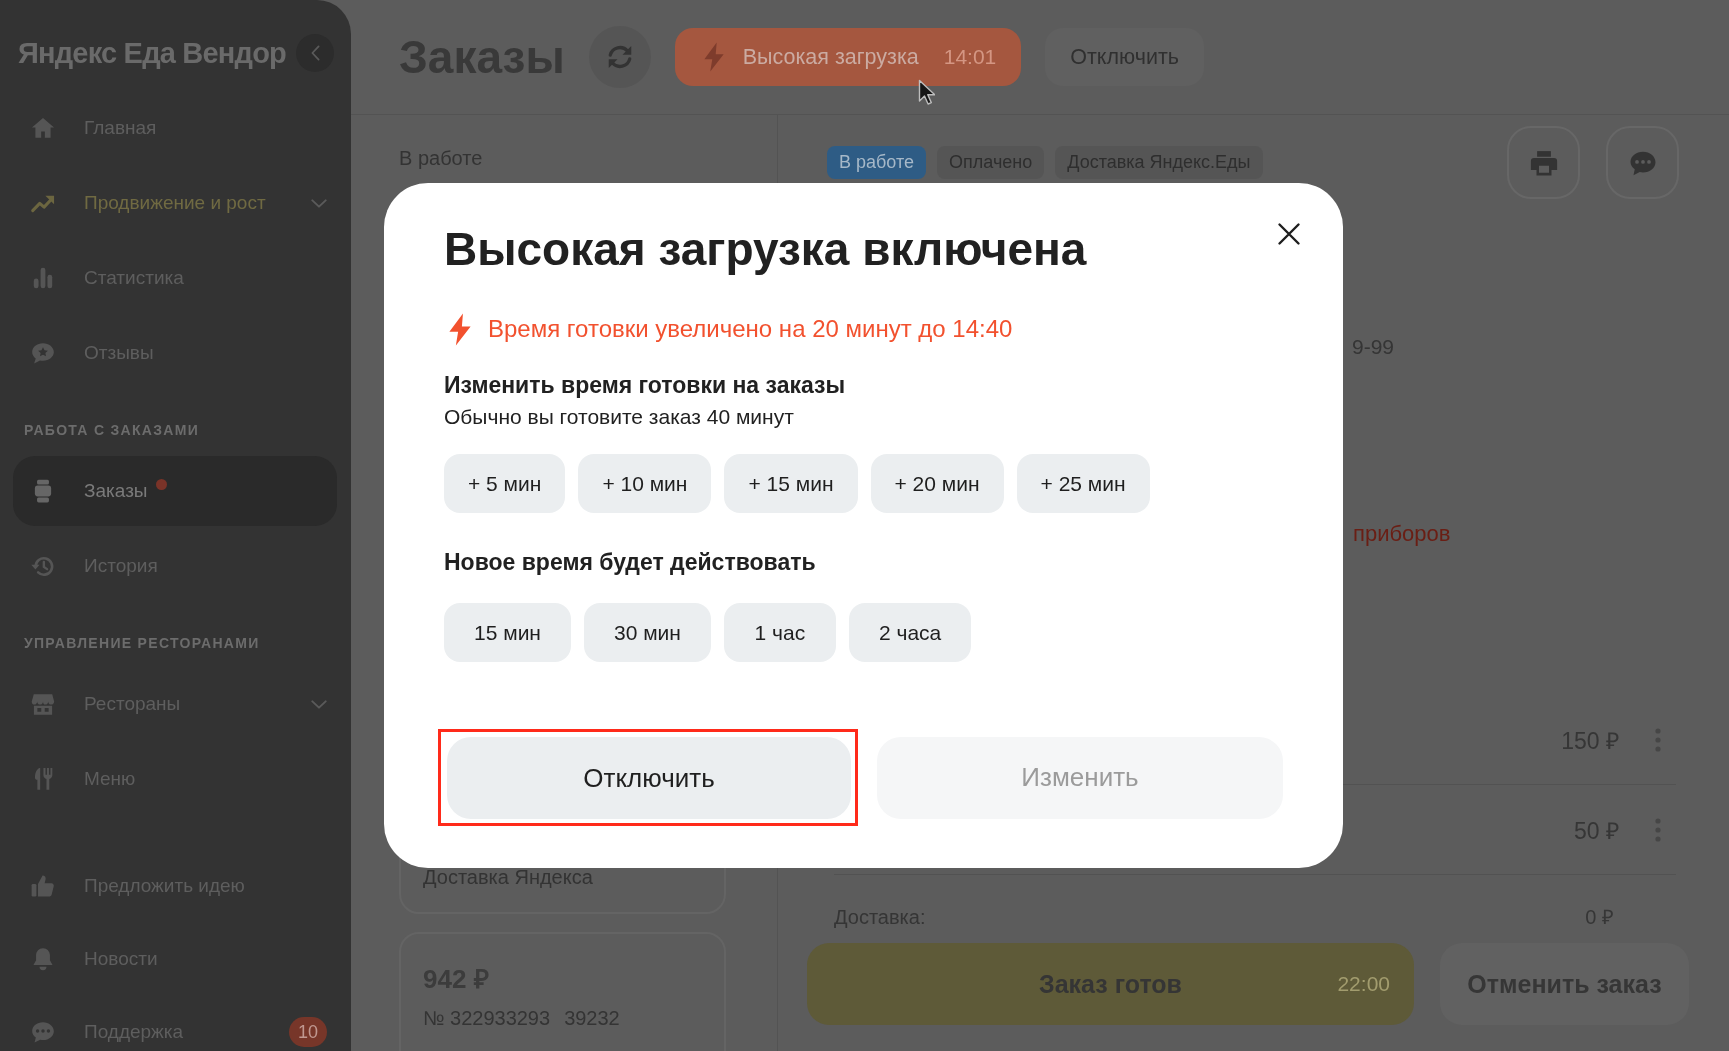 This screenshot has width=1729, height=1051. What do you see at coordinates (647, 632) in the screenshot?
I see `duration-option: 30 мин` at bounding box center [647, 632].